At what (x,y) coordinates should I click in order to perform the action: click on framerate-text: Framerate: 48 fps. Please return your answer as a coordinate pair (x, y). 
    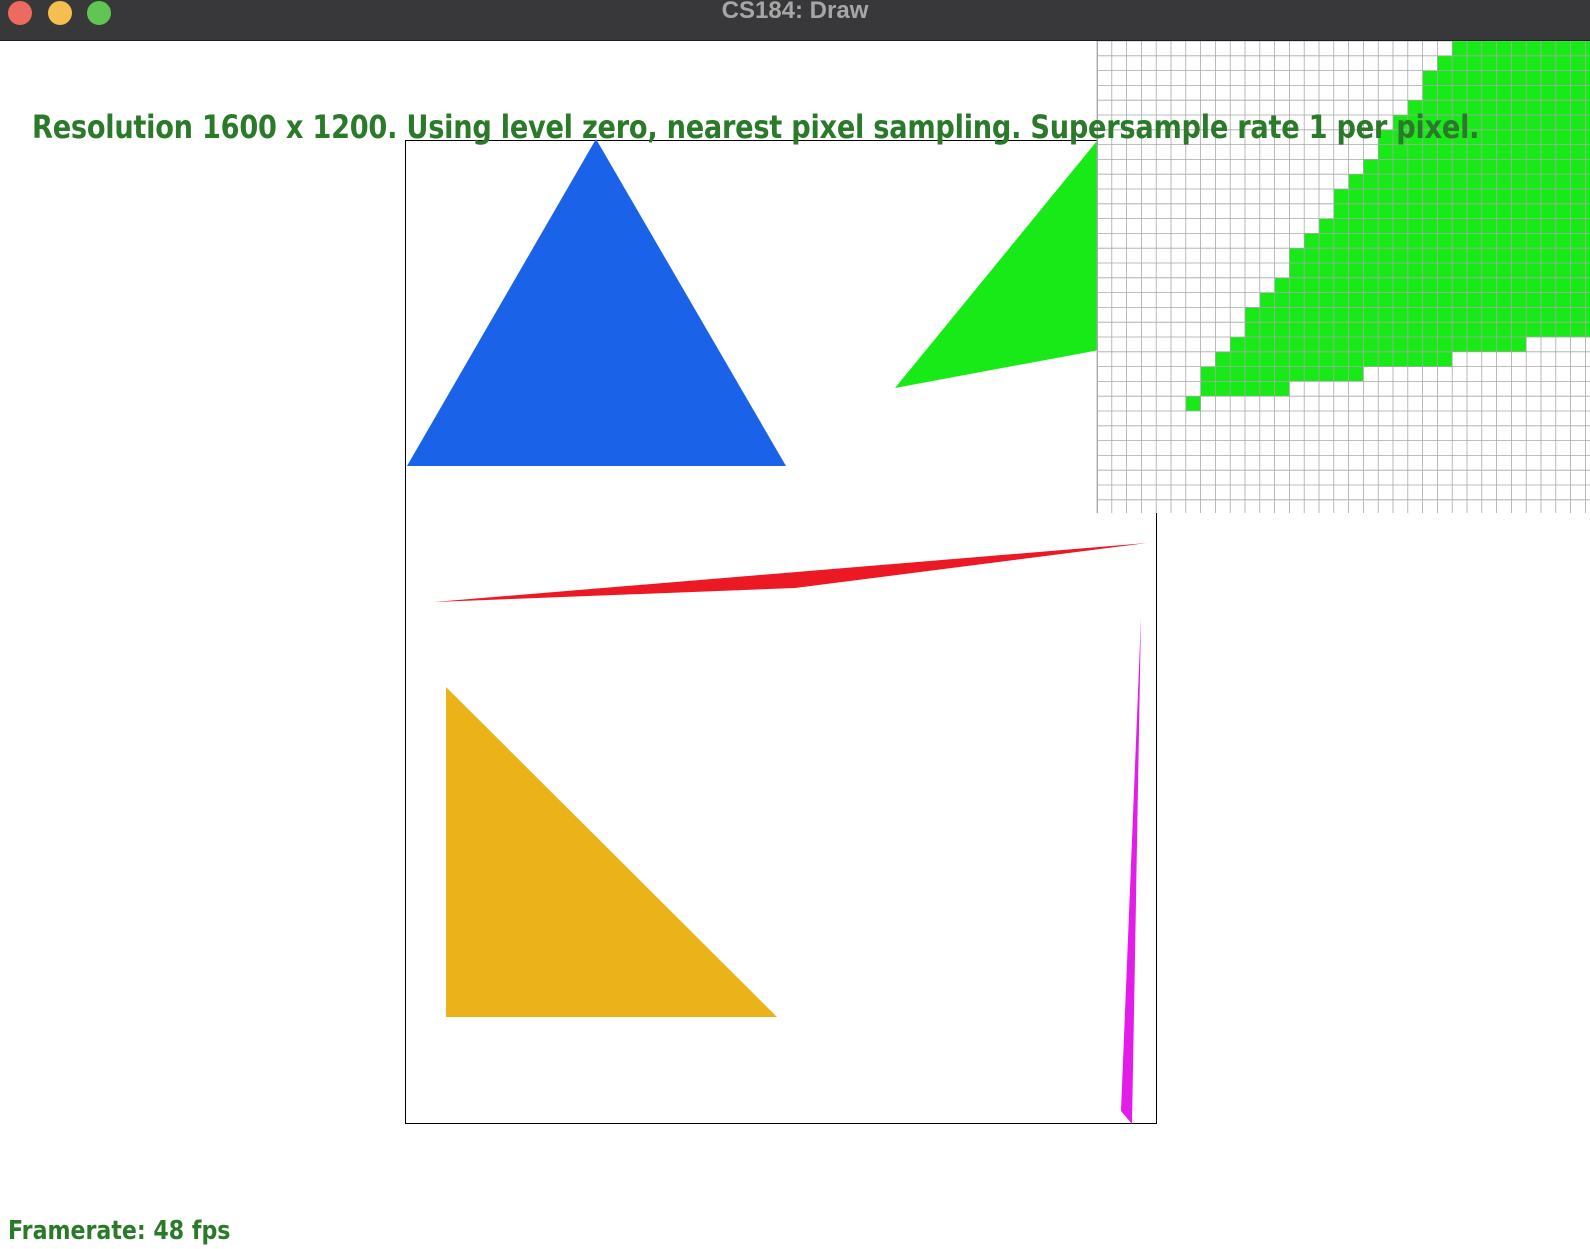
    Looking at the image, I should click on (119, 1231).